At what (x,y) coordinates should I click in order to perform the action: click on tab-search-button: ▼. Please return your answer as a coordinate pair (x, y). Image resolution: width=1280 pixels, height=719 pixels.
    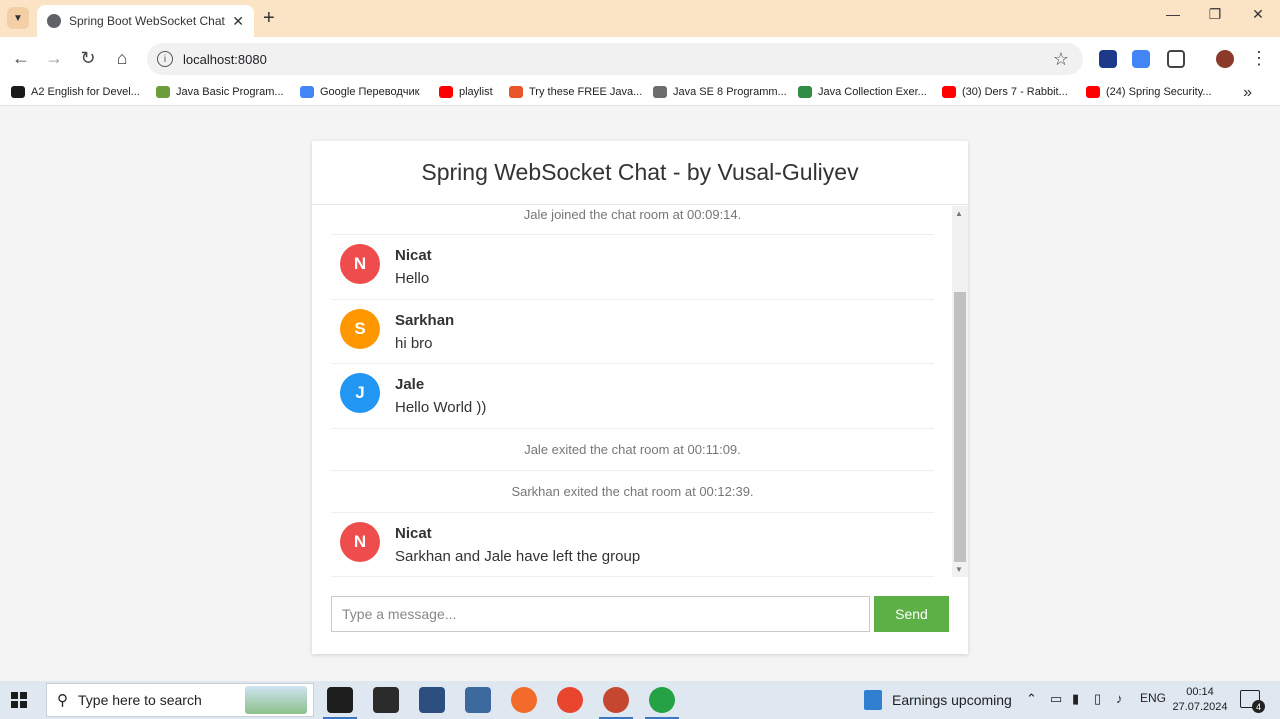
    Looking at the image, I should click on (18, 18).